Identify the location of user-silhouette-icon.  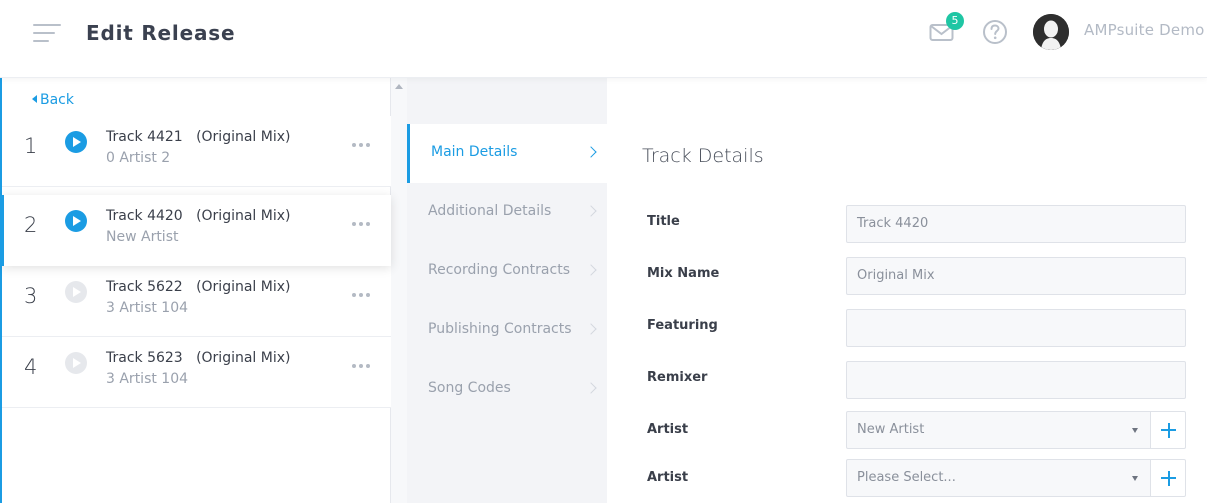
(1051, 32).